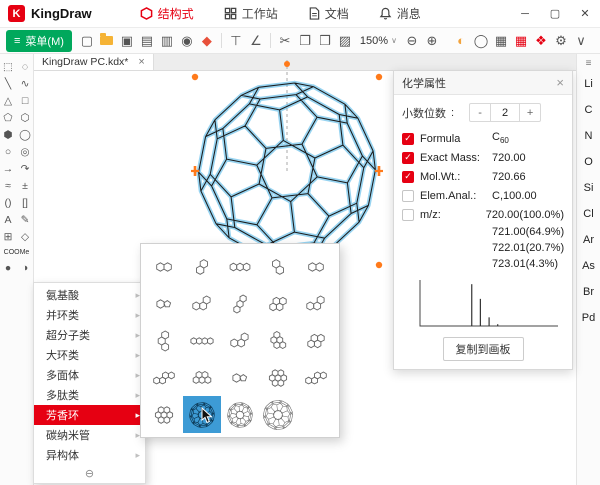  What do you see at coordinates (89, 315) in the screenshot?
I see `menu-item-1: 并环类 ▸` at bounding box center [89, 315].